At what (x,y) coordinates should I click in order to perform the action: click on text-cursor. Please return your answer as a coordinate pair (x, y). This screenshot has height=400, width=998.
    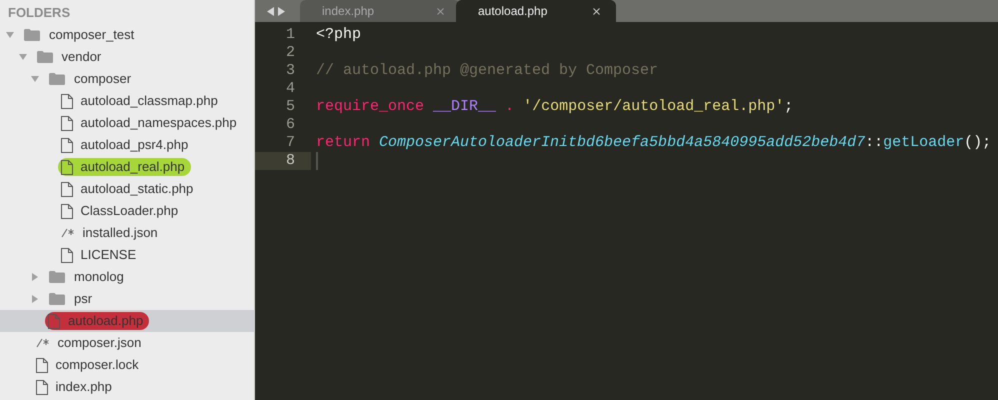
    Looking at the image, I should click on (317, 161).